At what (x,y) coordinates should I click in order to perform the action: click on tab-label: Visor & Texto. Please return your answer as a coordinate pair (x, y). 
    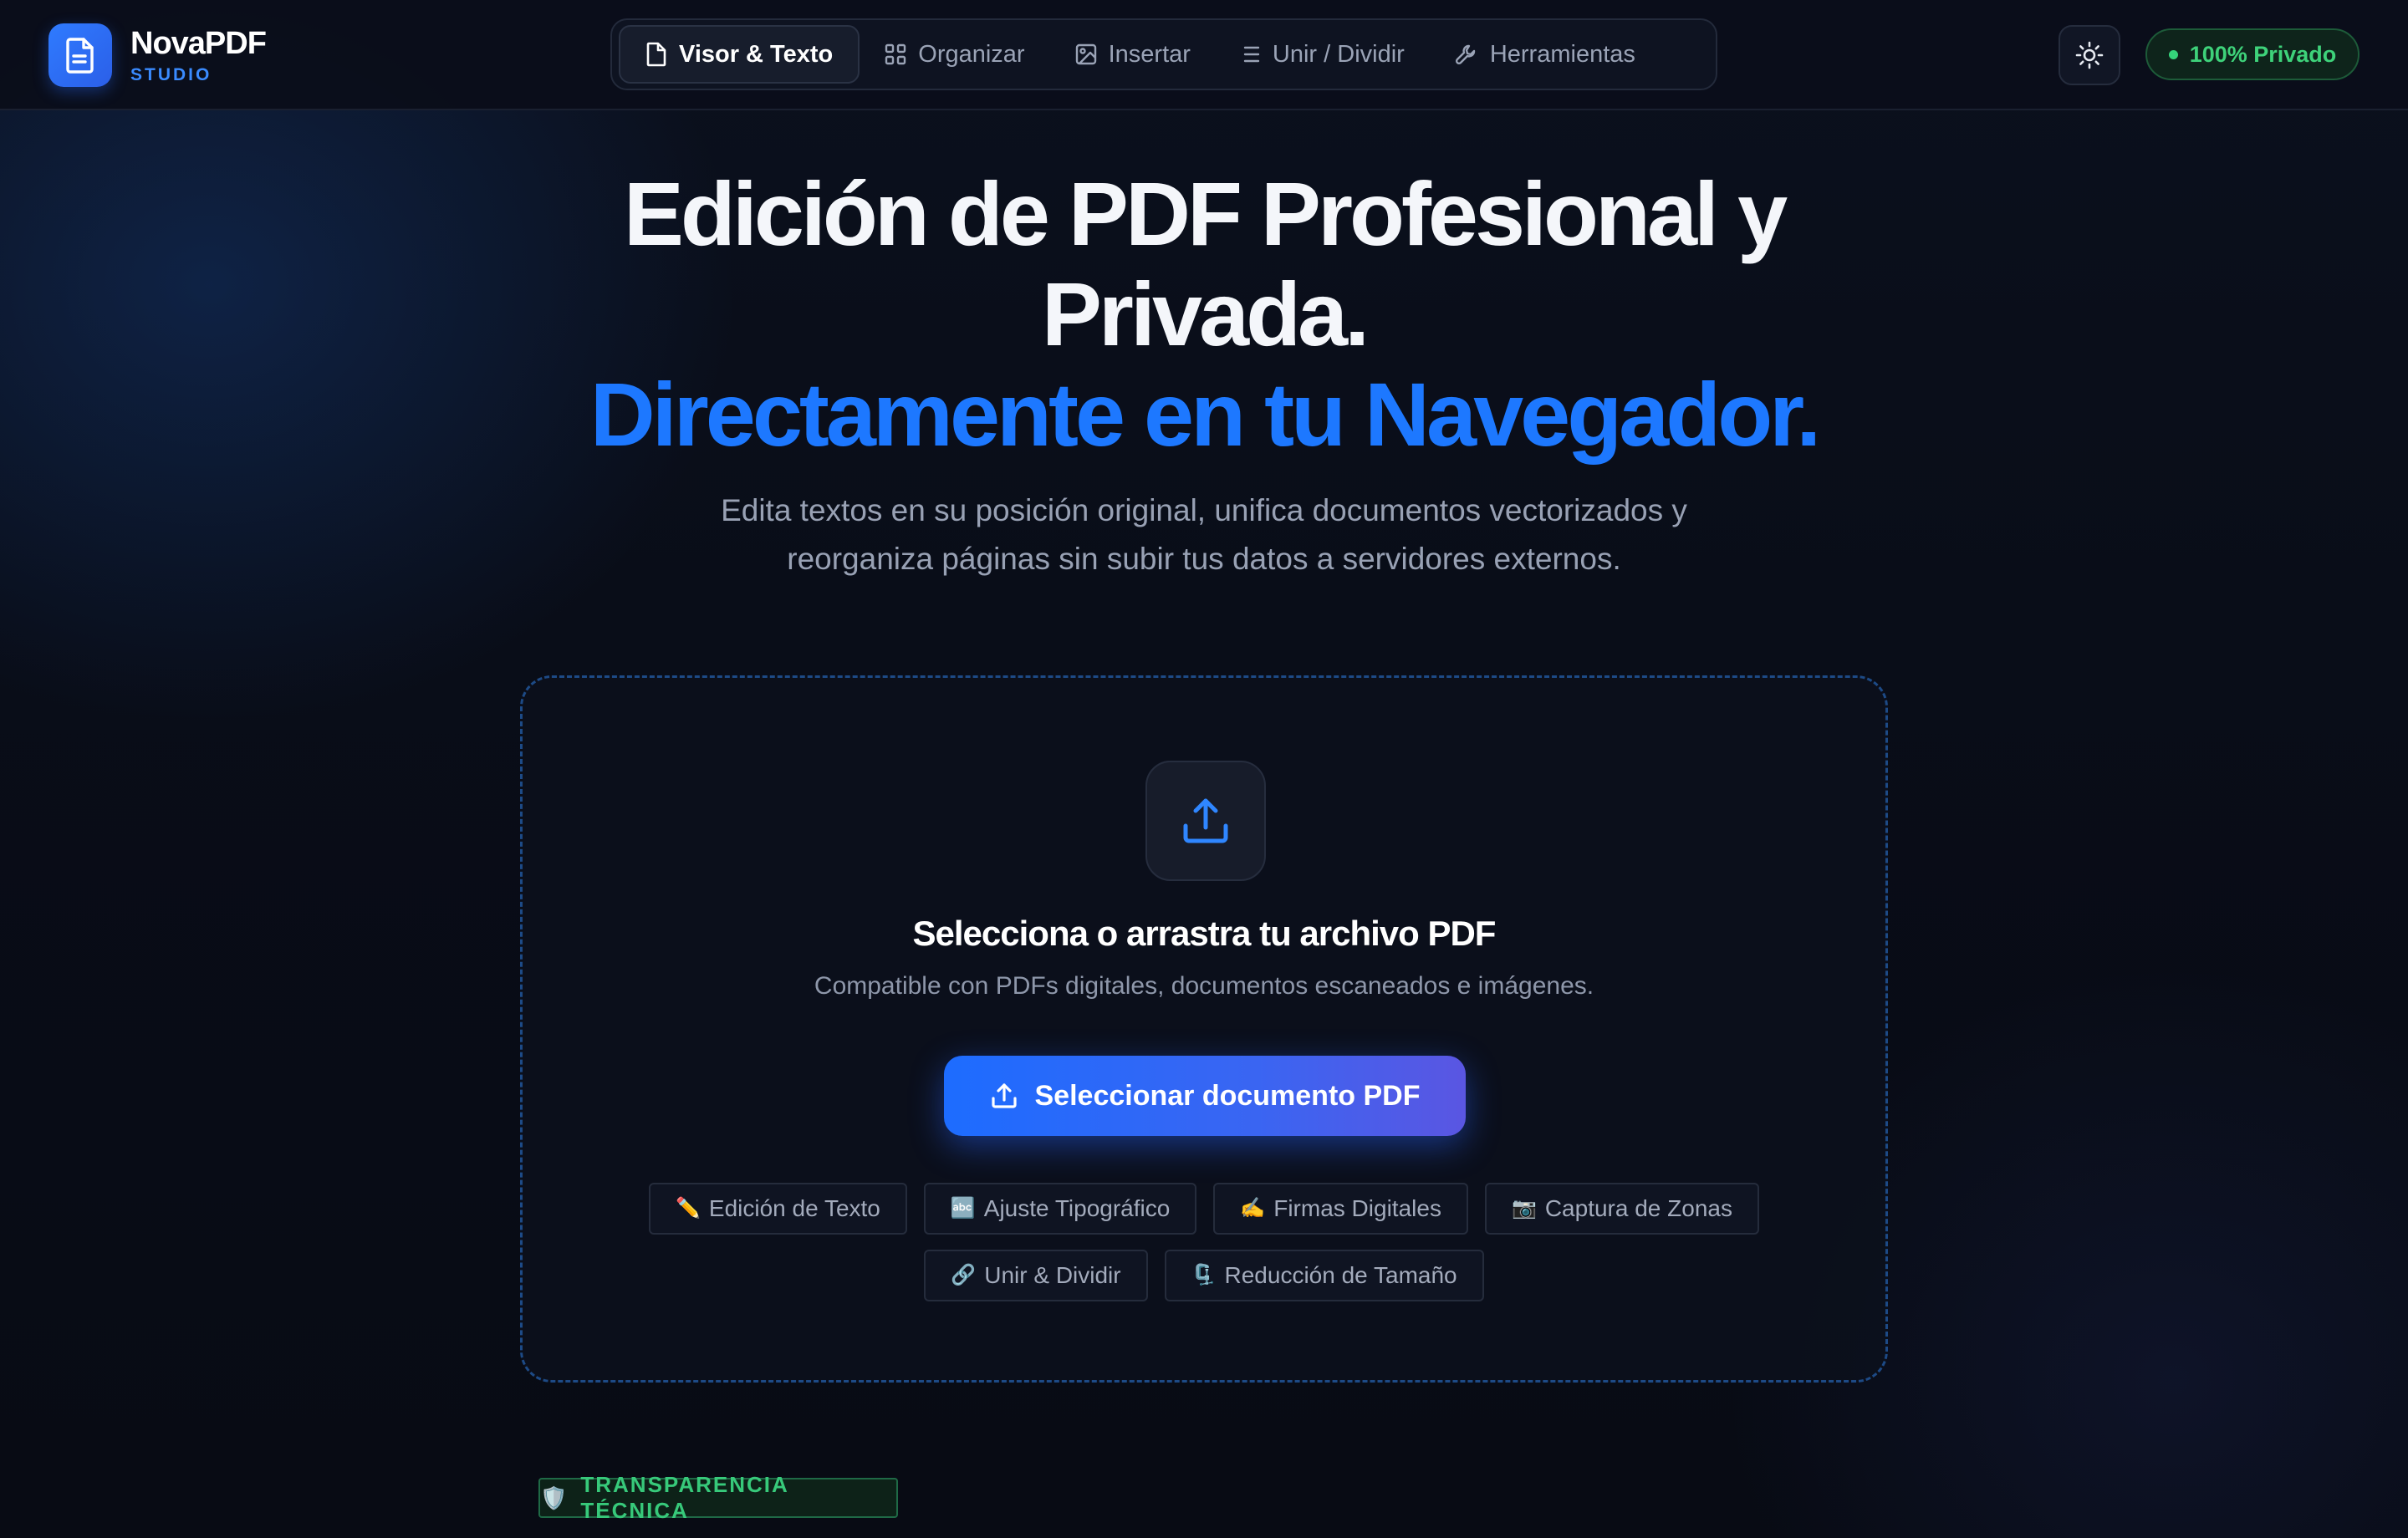
    Looking at the image, I should click on (757, 54).